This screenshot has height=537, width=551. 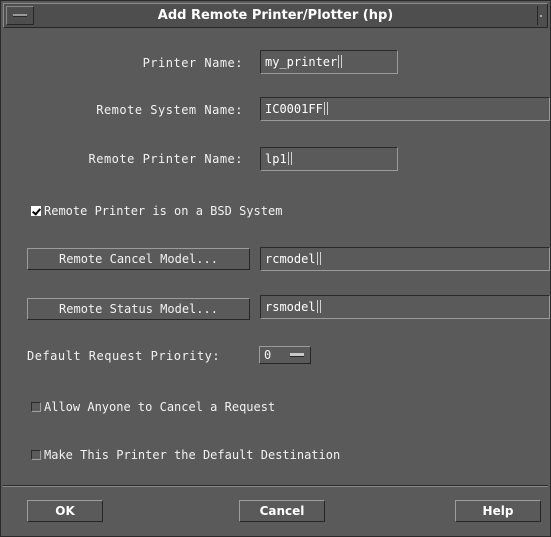 What do you see at coordinates (124, 356) in the screenshot?
I see `default-priority-label: Default Request Priority:` at bounding box center [124, 356].